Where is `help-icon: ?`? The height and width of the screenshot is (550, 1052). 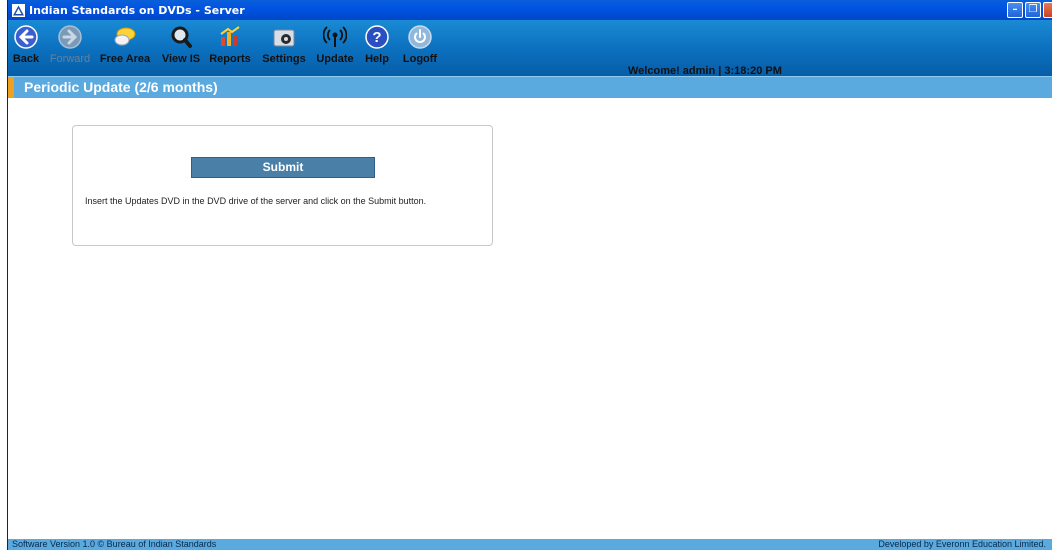
help-icon: ? is located at coordinates (377, 37).